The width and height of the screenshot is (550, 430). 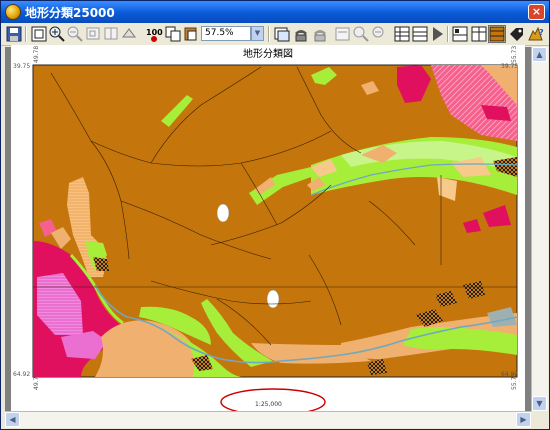 I want to click on coord-top-left-v: 49.78, so click(x=36, y=54).